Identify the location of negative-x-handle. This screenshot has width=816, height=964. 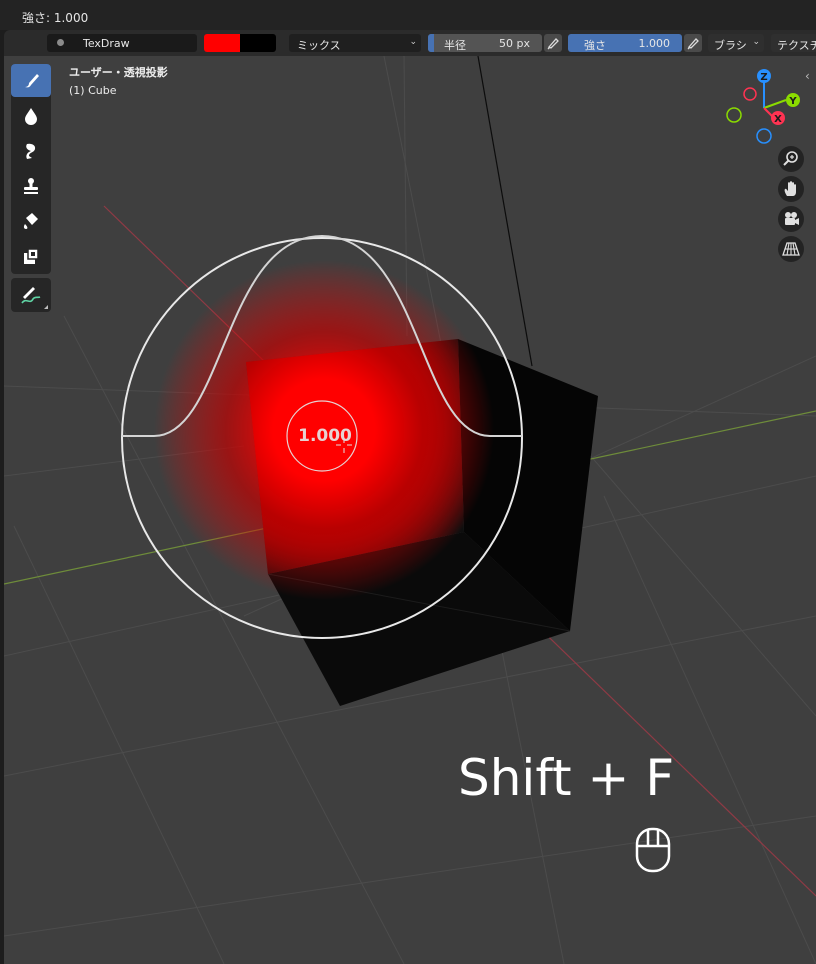
(750, 94).